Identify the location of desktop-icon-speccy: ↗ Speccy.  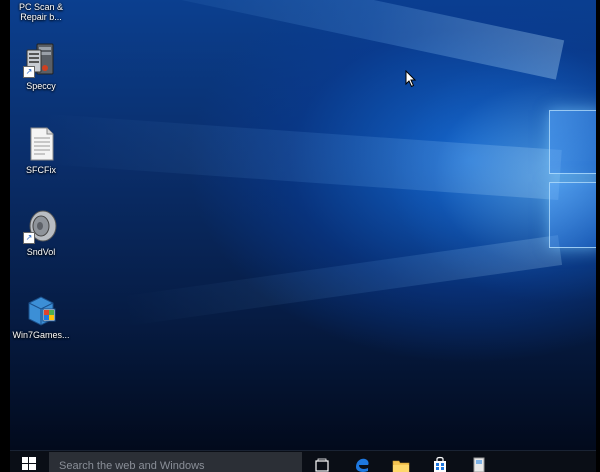
(41, 66).